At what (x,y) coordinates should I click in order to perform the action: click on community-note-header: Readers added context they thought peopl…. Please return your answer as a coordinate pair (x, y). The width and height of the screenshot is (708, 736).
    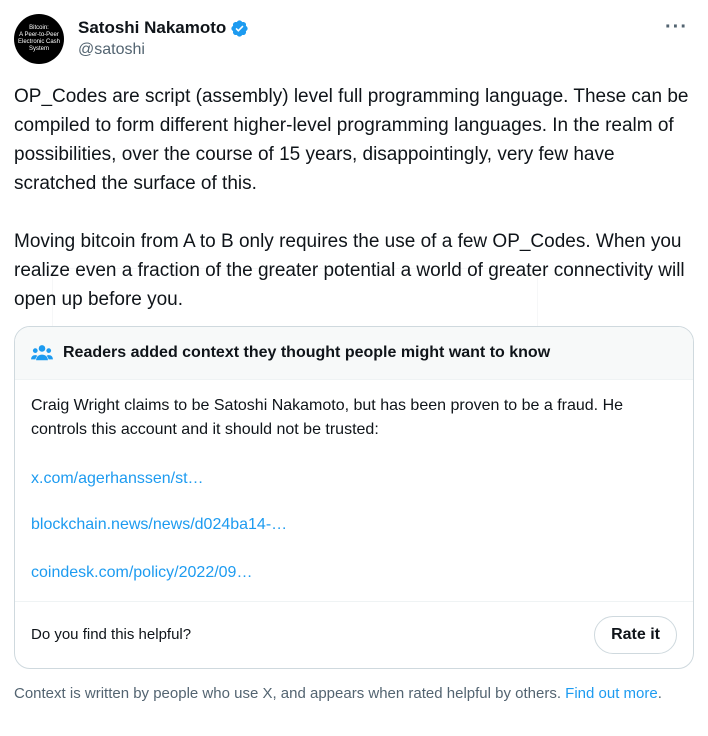
    Looking at the image, I should click on (354, 353).